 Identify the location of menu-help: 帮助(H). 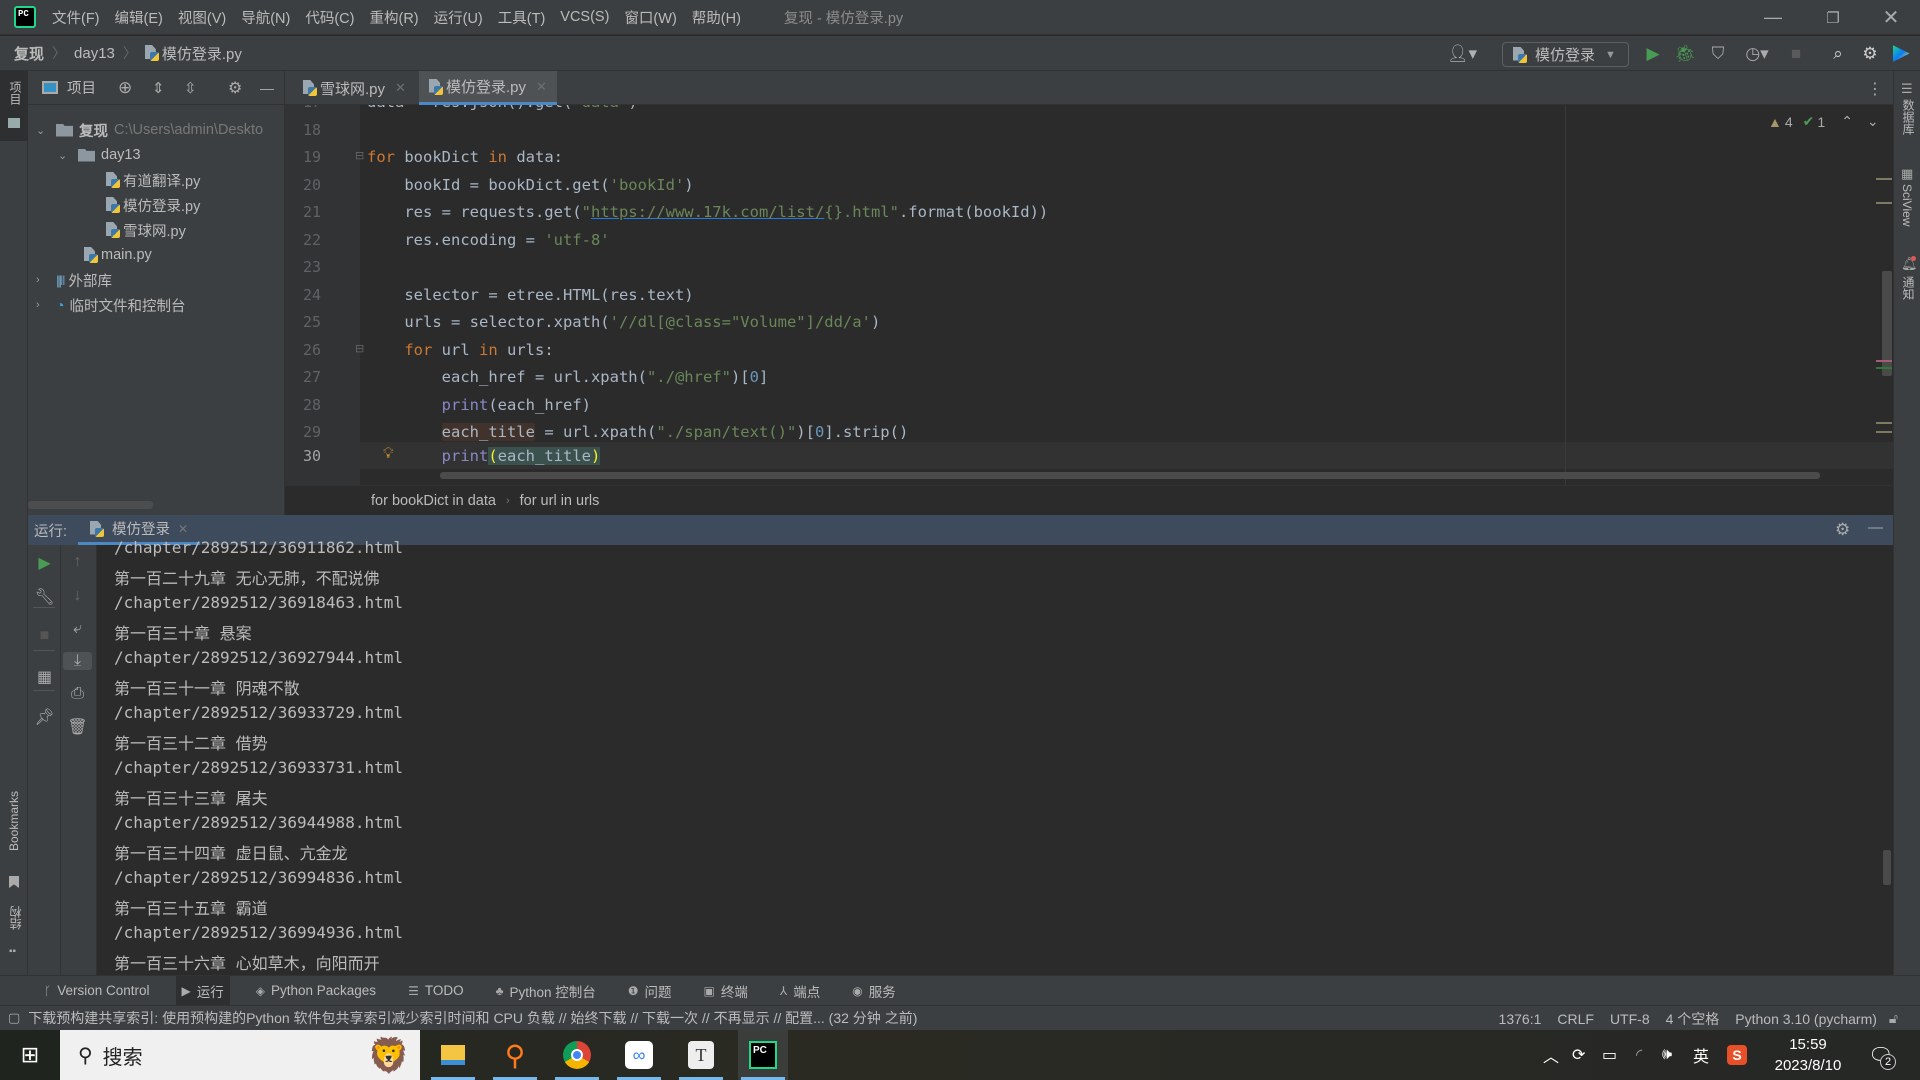
(716, 17).